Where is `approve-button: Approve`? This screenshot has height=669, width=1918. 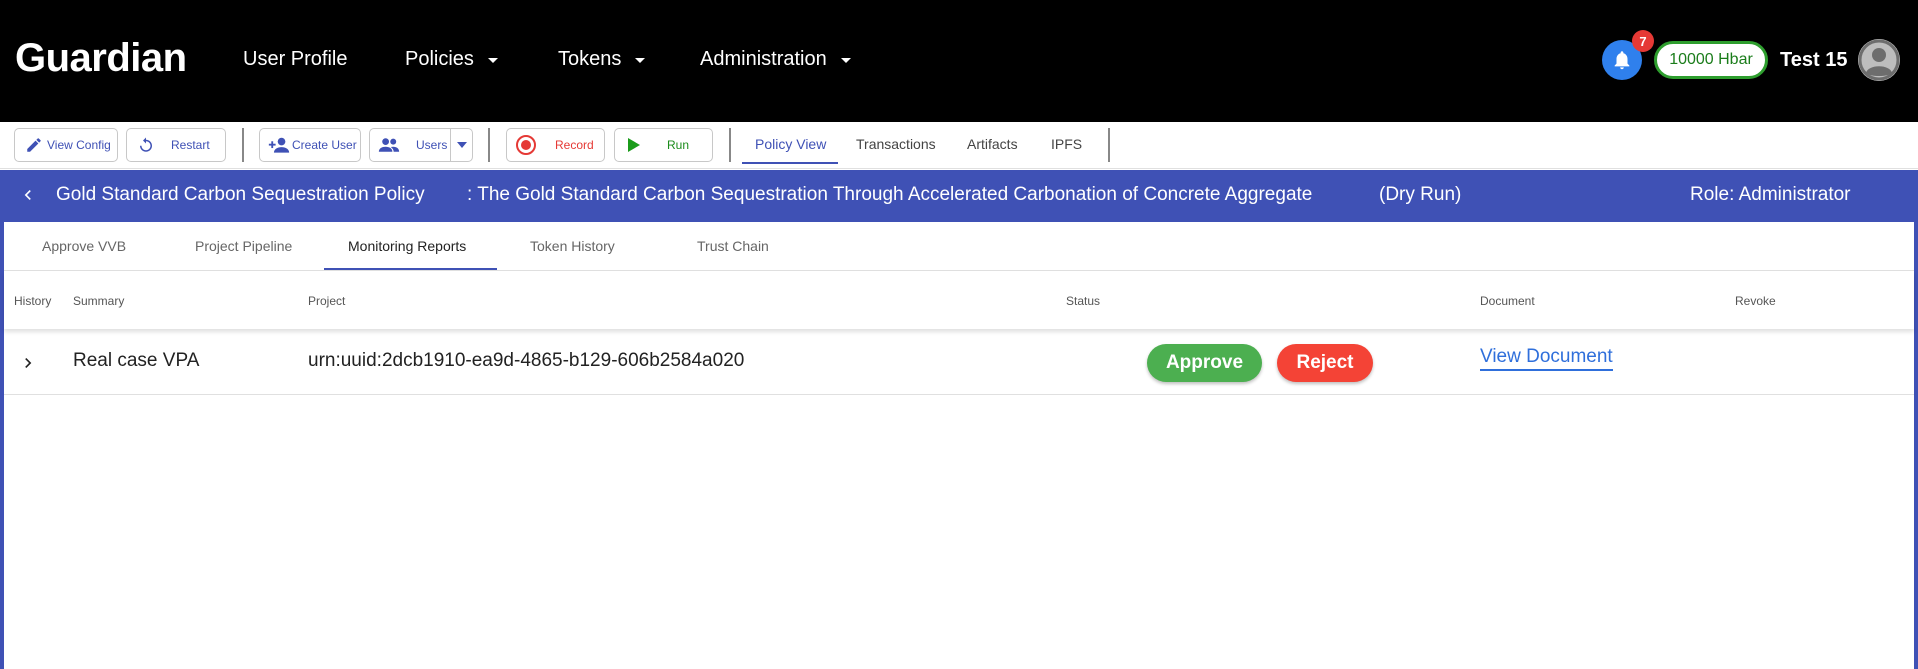
approve-button: Approve is located at coordinates (1204, 363).